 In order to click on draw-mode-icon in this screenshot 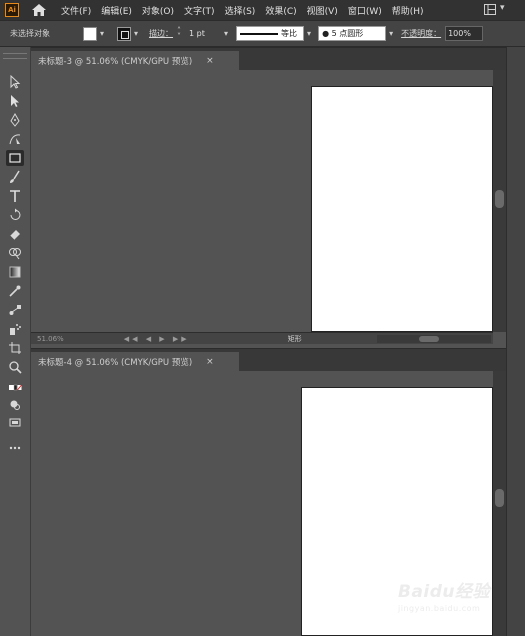, I will do `click(15, 405)`.